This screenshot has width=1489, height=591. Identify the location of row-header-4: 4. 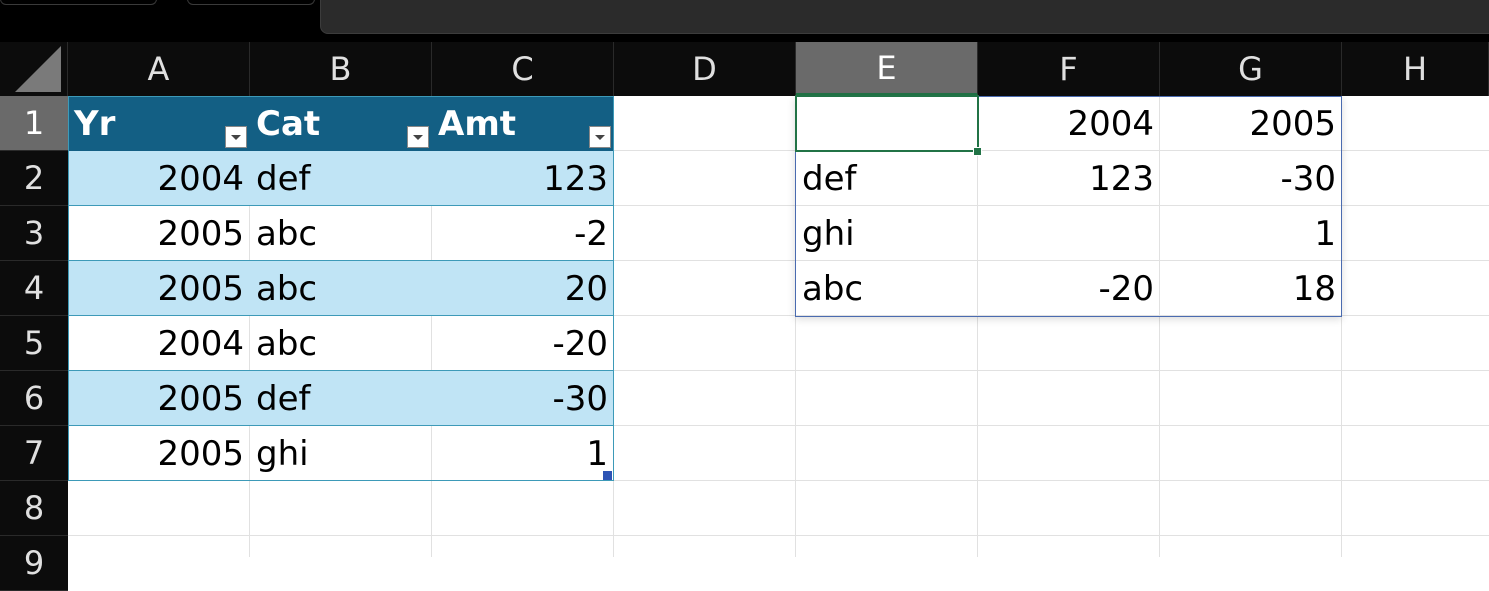
(34, 288).